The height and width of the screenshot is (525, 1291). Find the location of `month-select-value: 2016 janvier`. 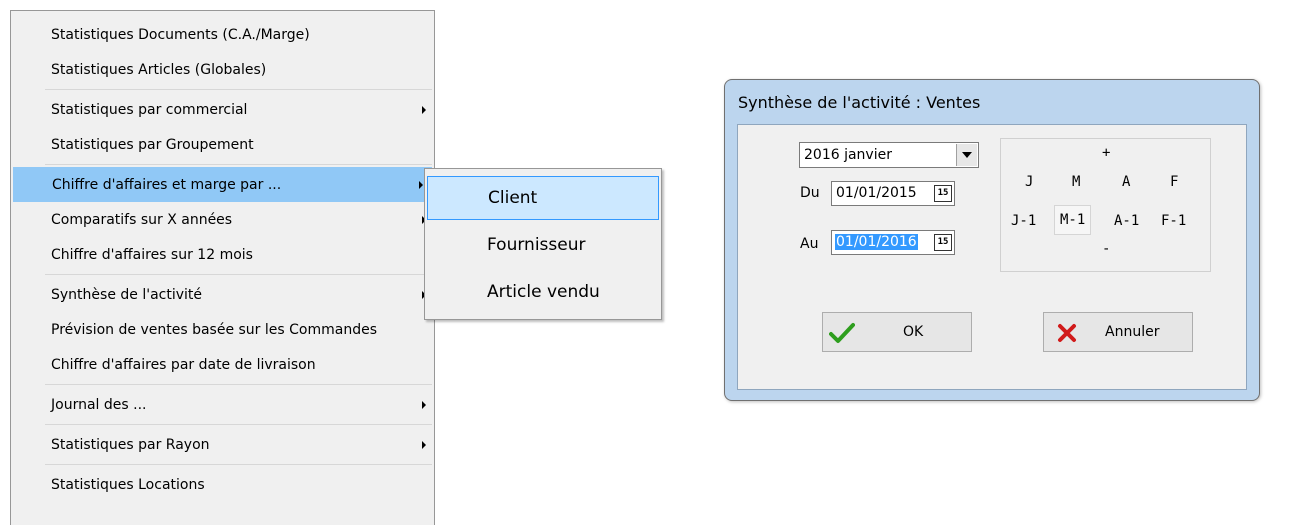

month-select-value: 2016 janvier is located at coordinates (848, 155).